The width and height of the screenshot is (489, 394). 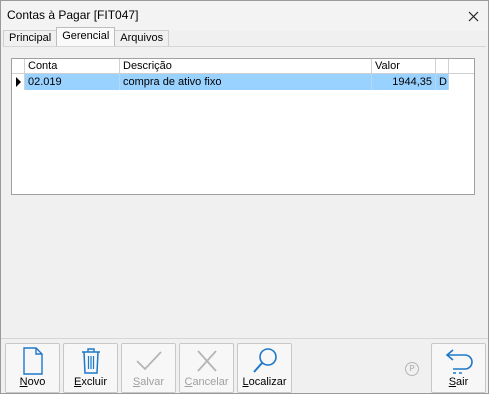 I want to click on cell-flag: D, so click(x=442, y=82).